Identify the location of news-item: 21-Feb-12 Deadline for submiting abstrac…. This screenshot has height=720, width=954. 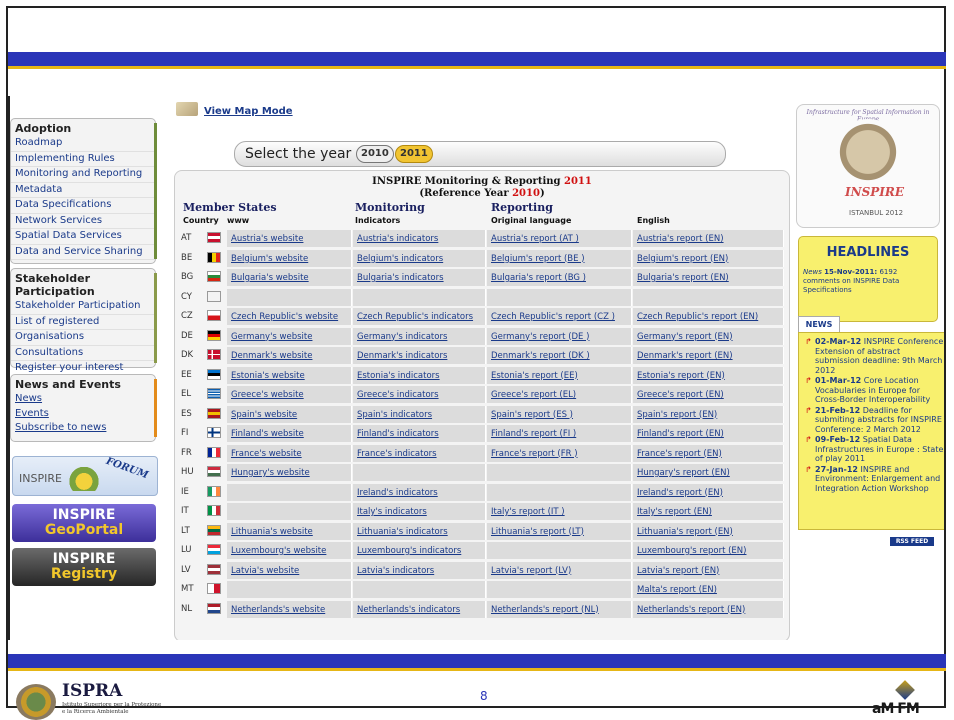
(874, 420).